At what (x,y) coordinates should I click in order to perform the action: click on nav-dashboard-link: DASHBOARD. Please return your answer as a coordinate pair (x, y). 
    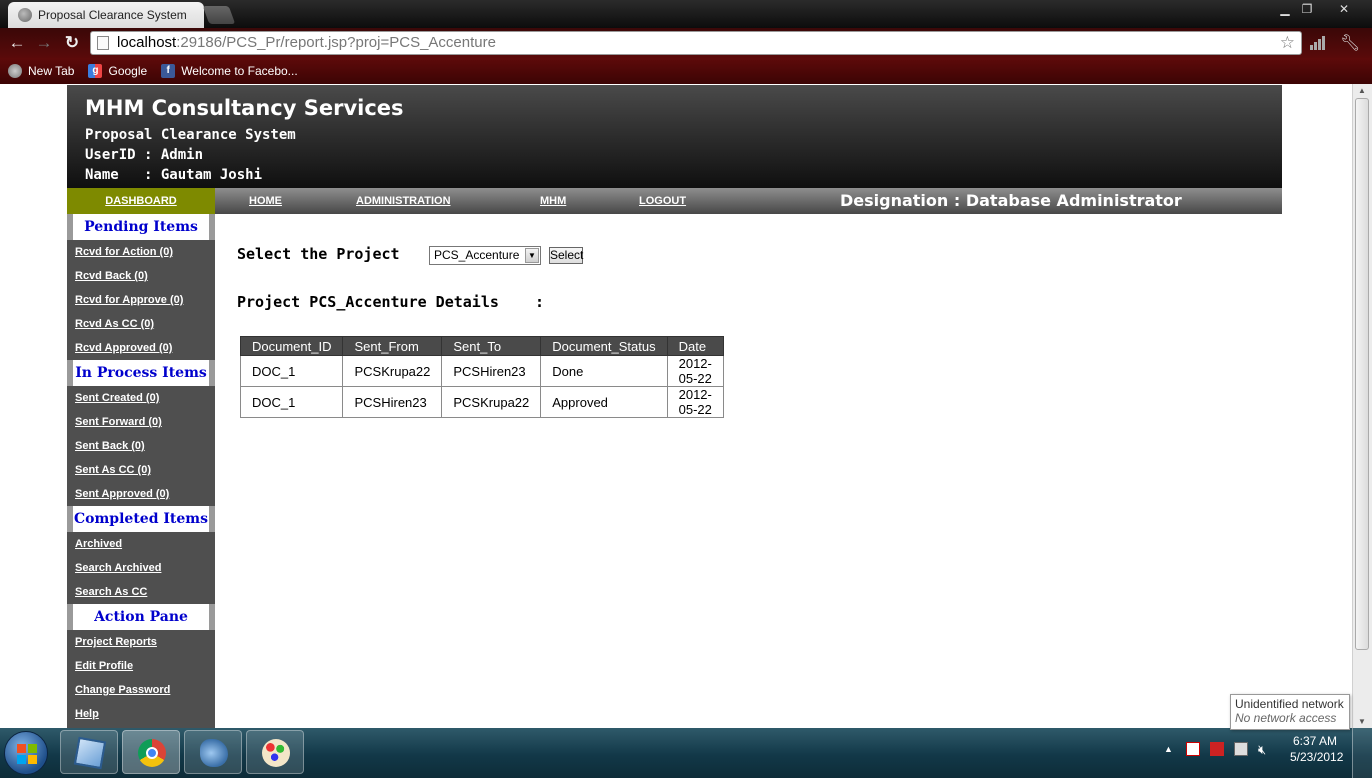
    Looking at the image, I should click on (141, 201).